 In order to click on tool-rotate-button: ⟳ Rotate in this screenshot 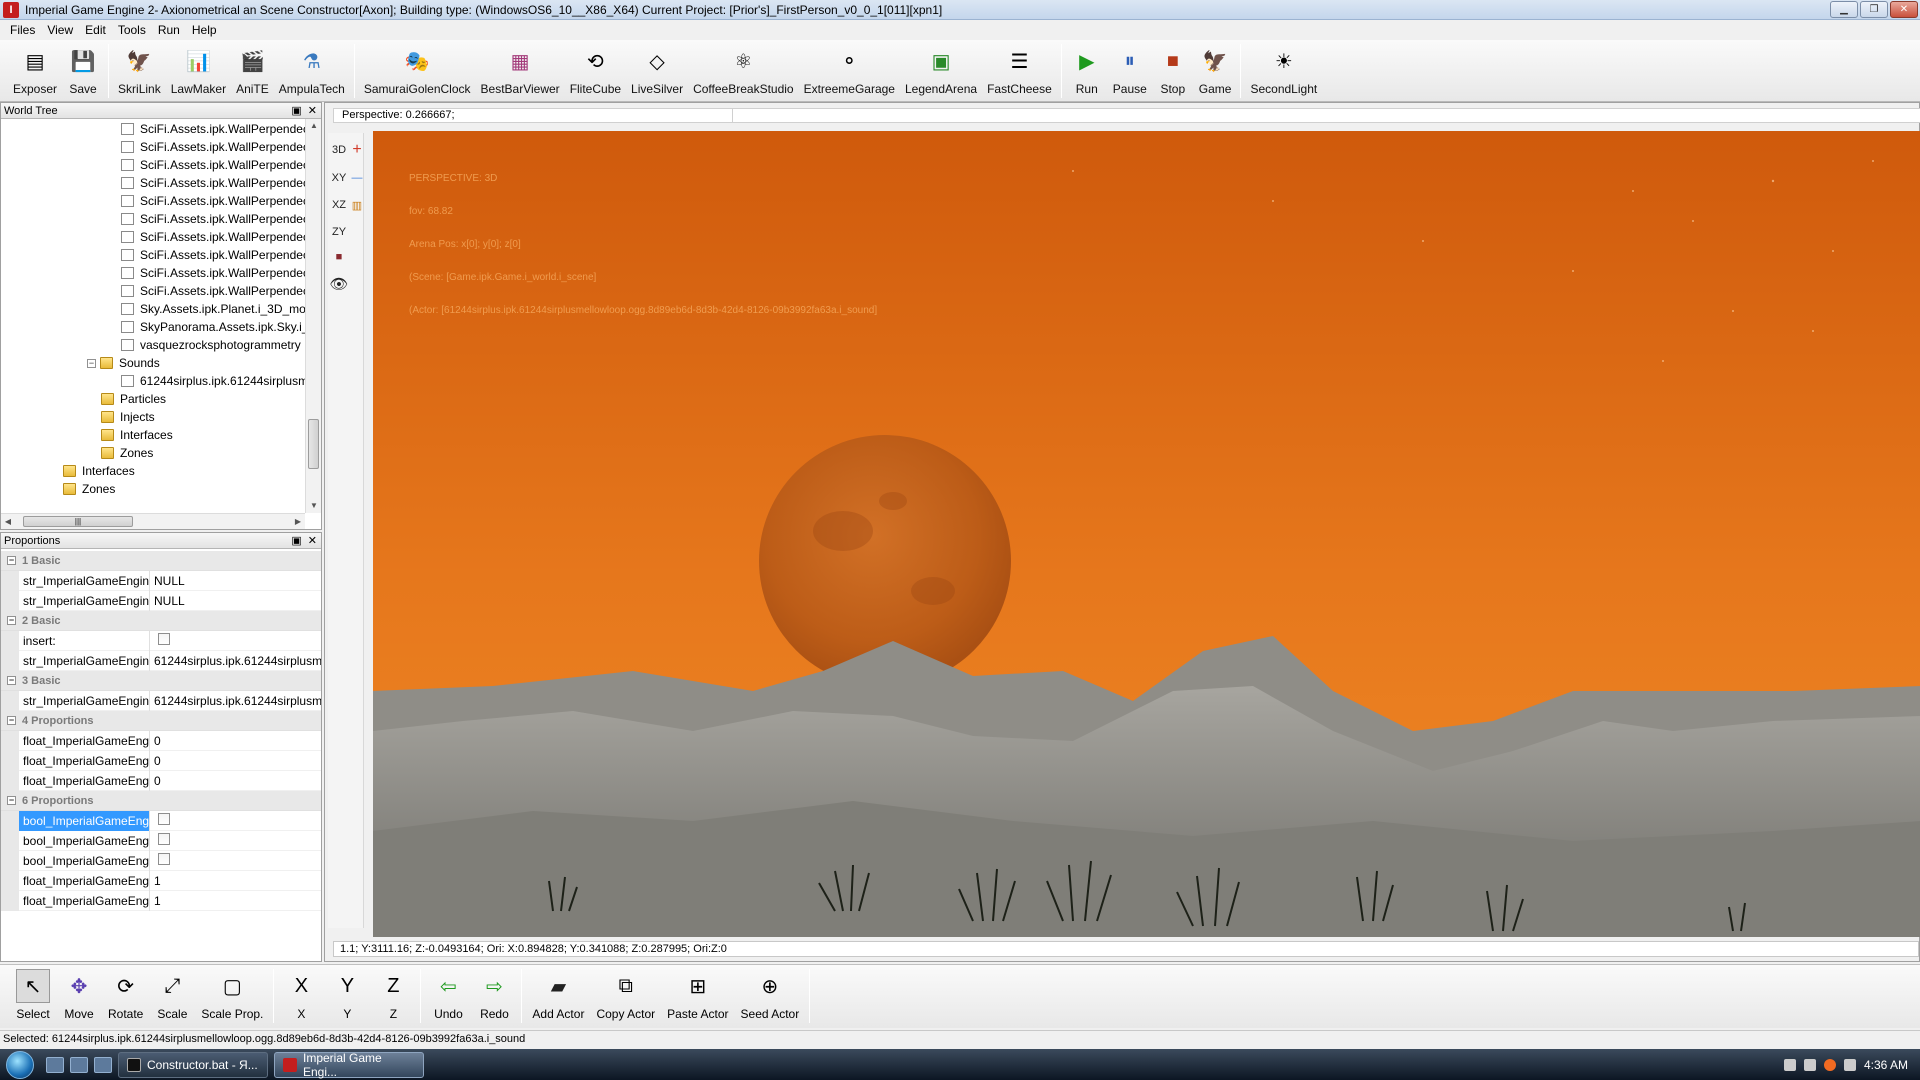, I will do `click(125, 993)`.